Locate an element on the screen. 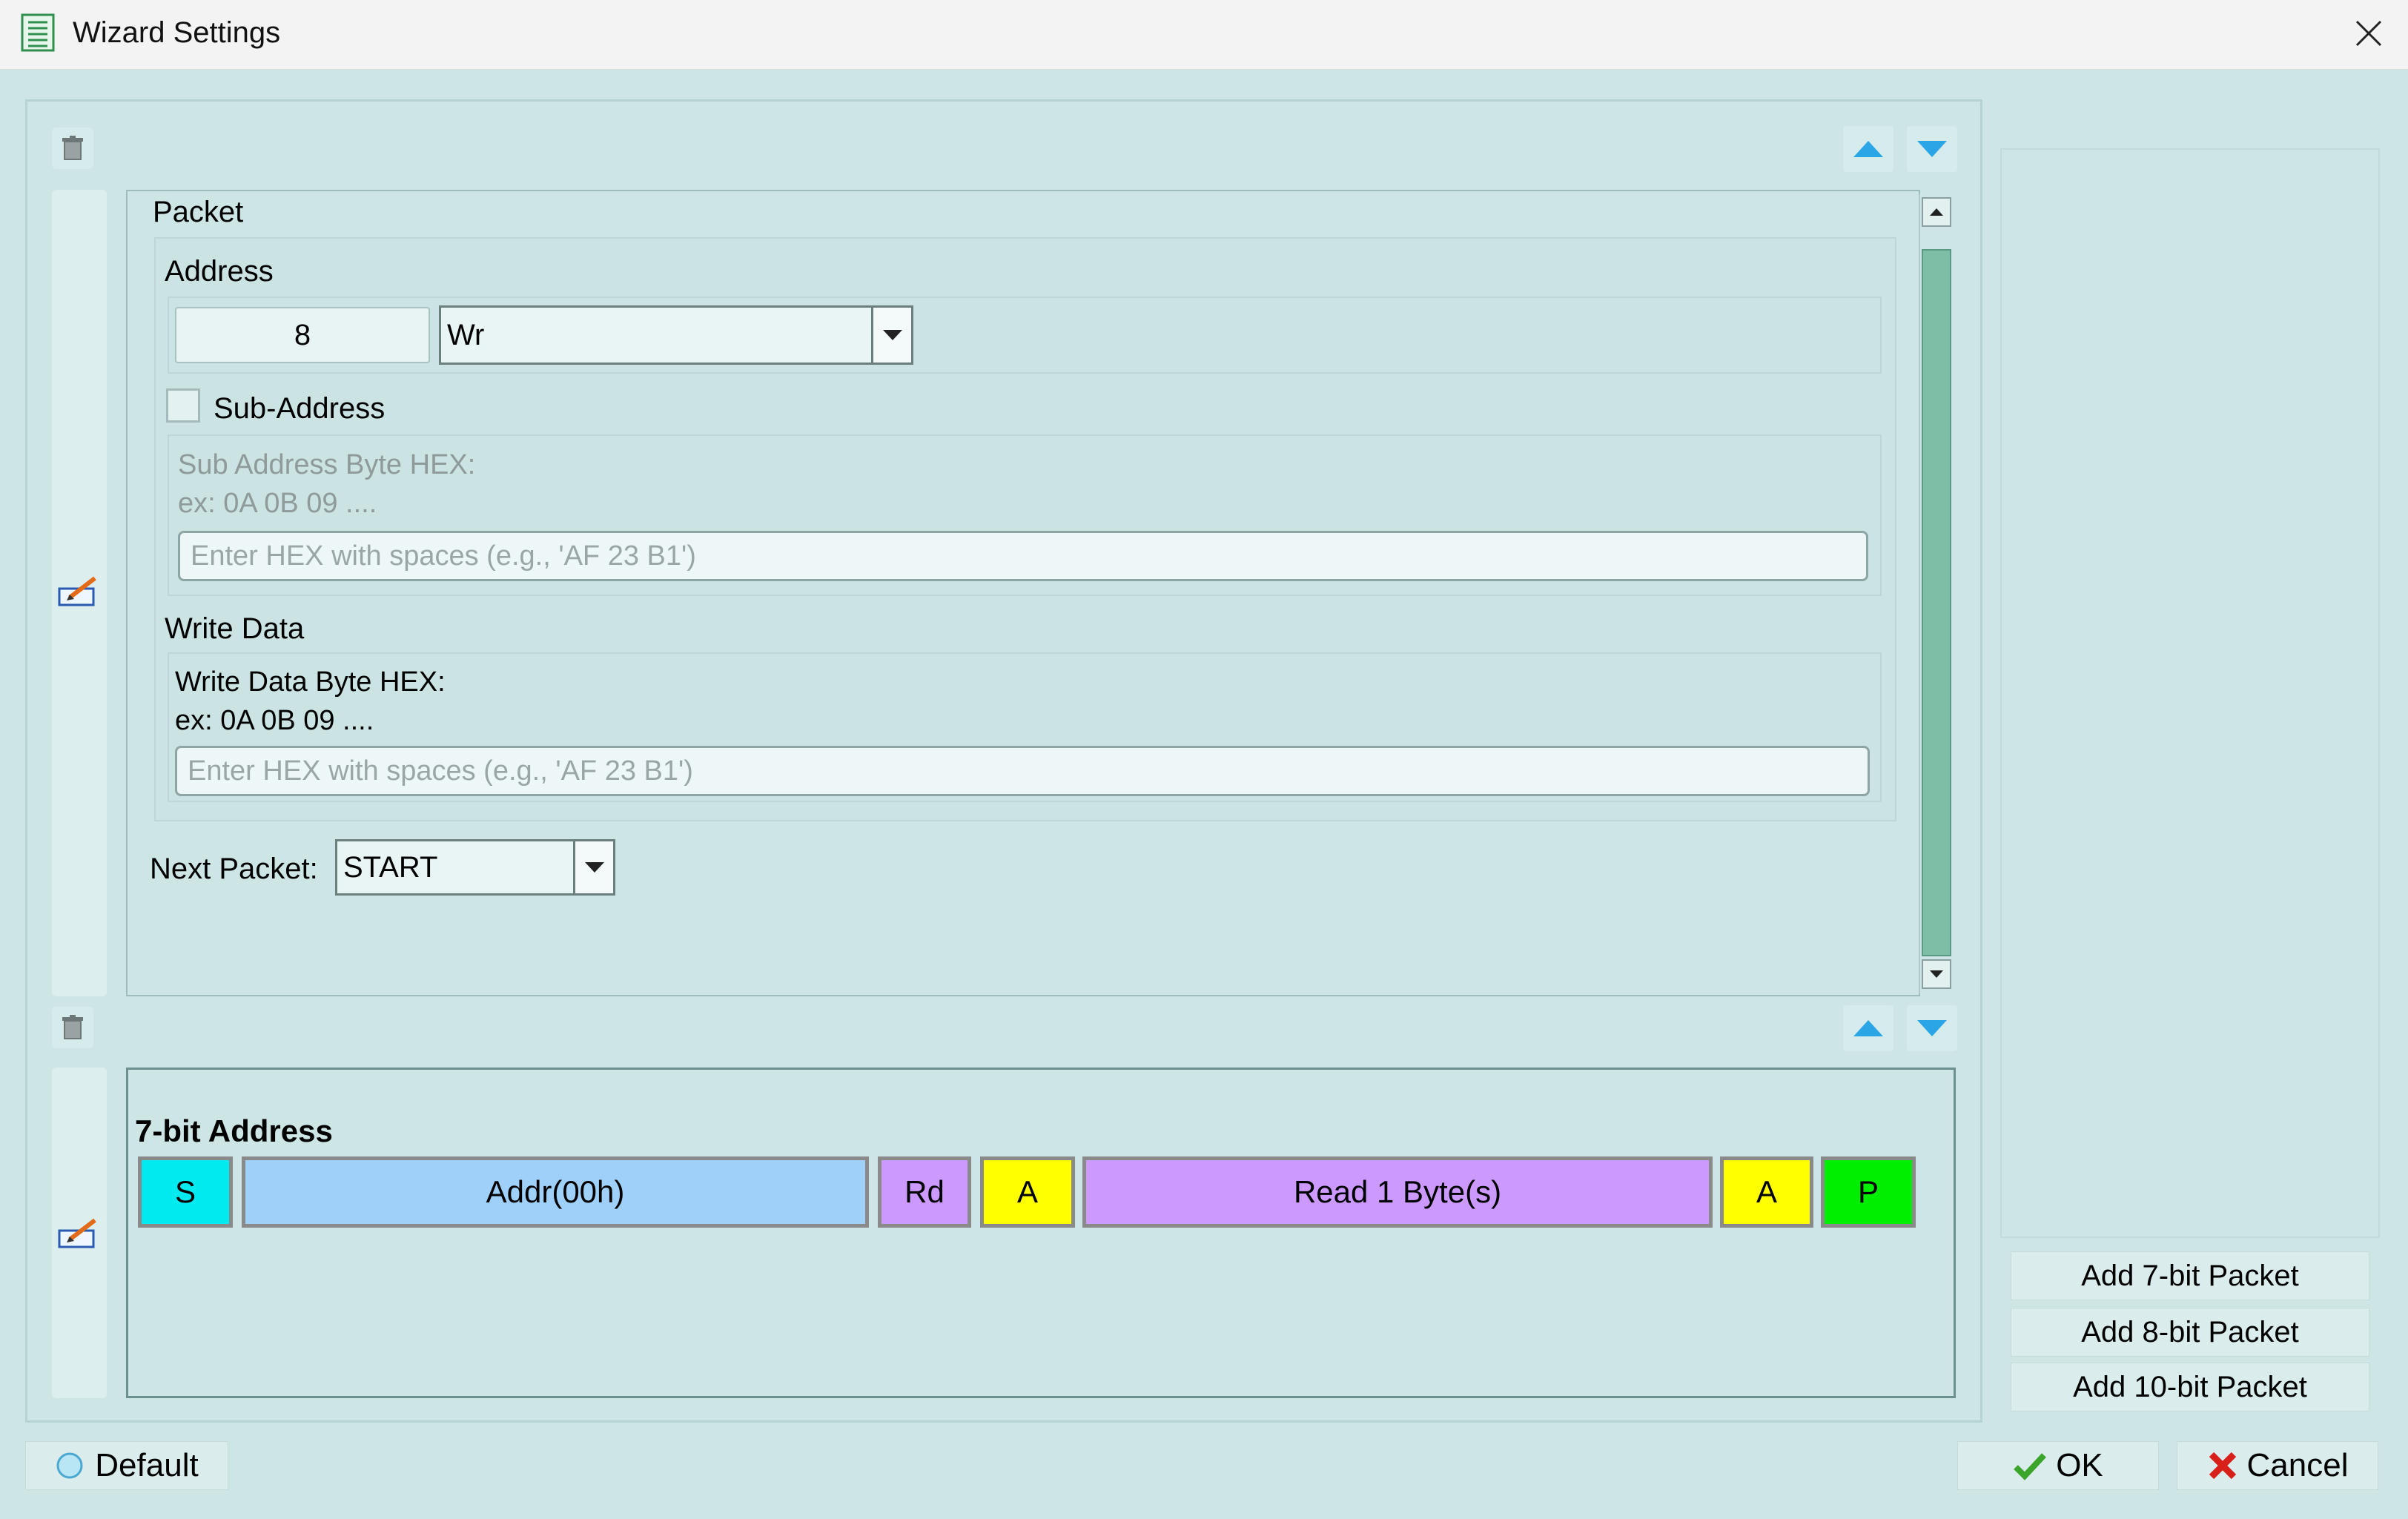  move-up-2-button is located at coordinates (1868, 1028).